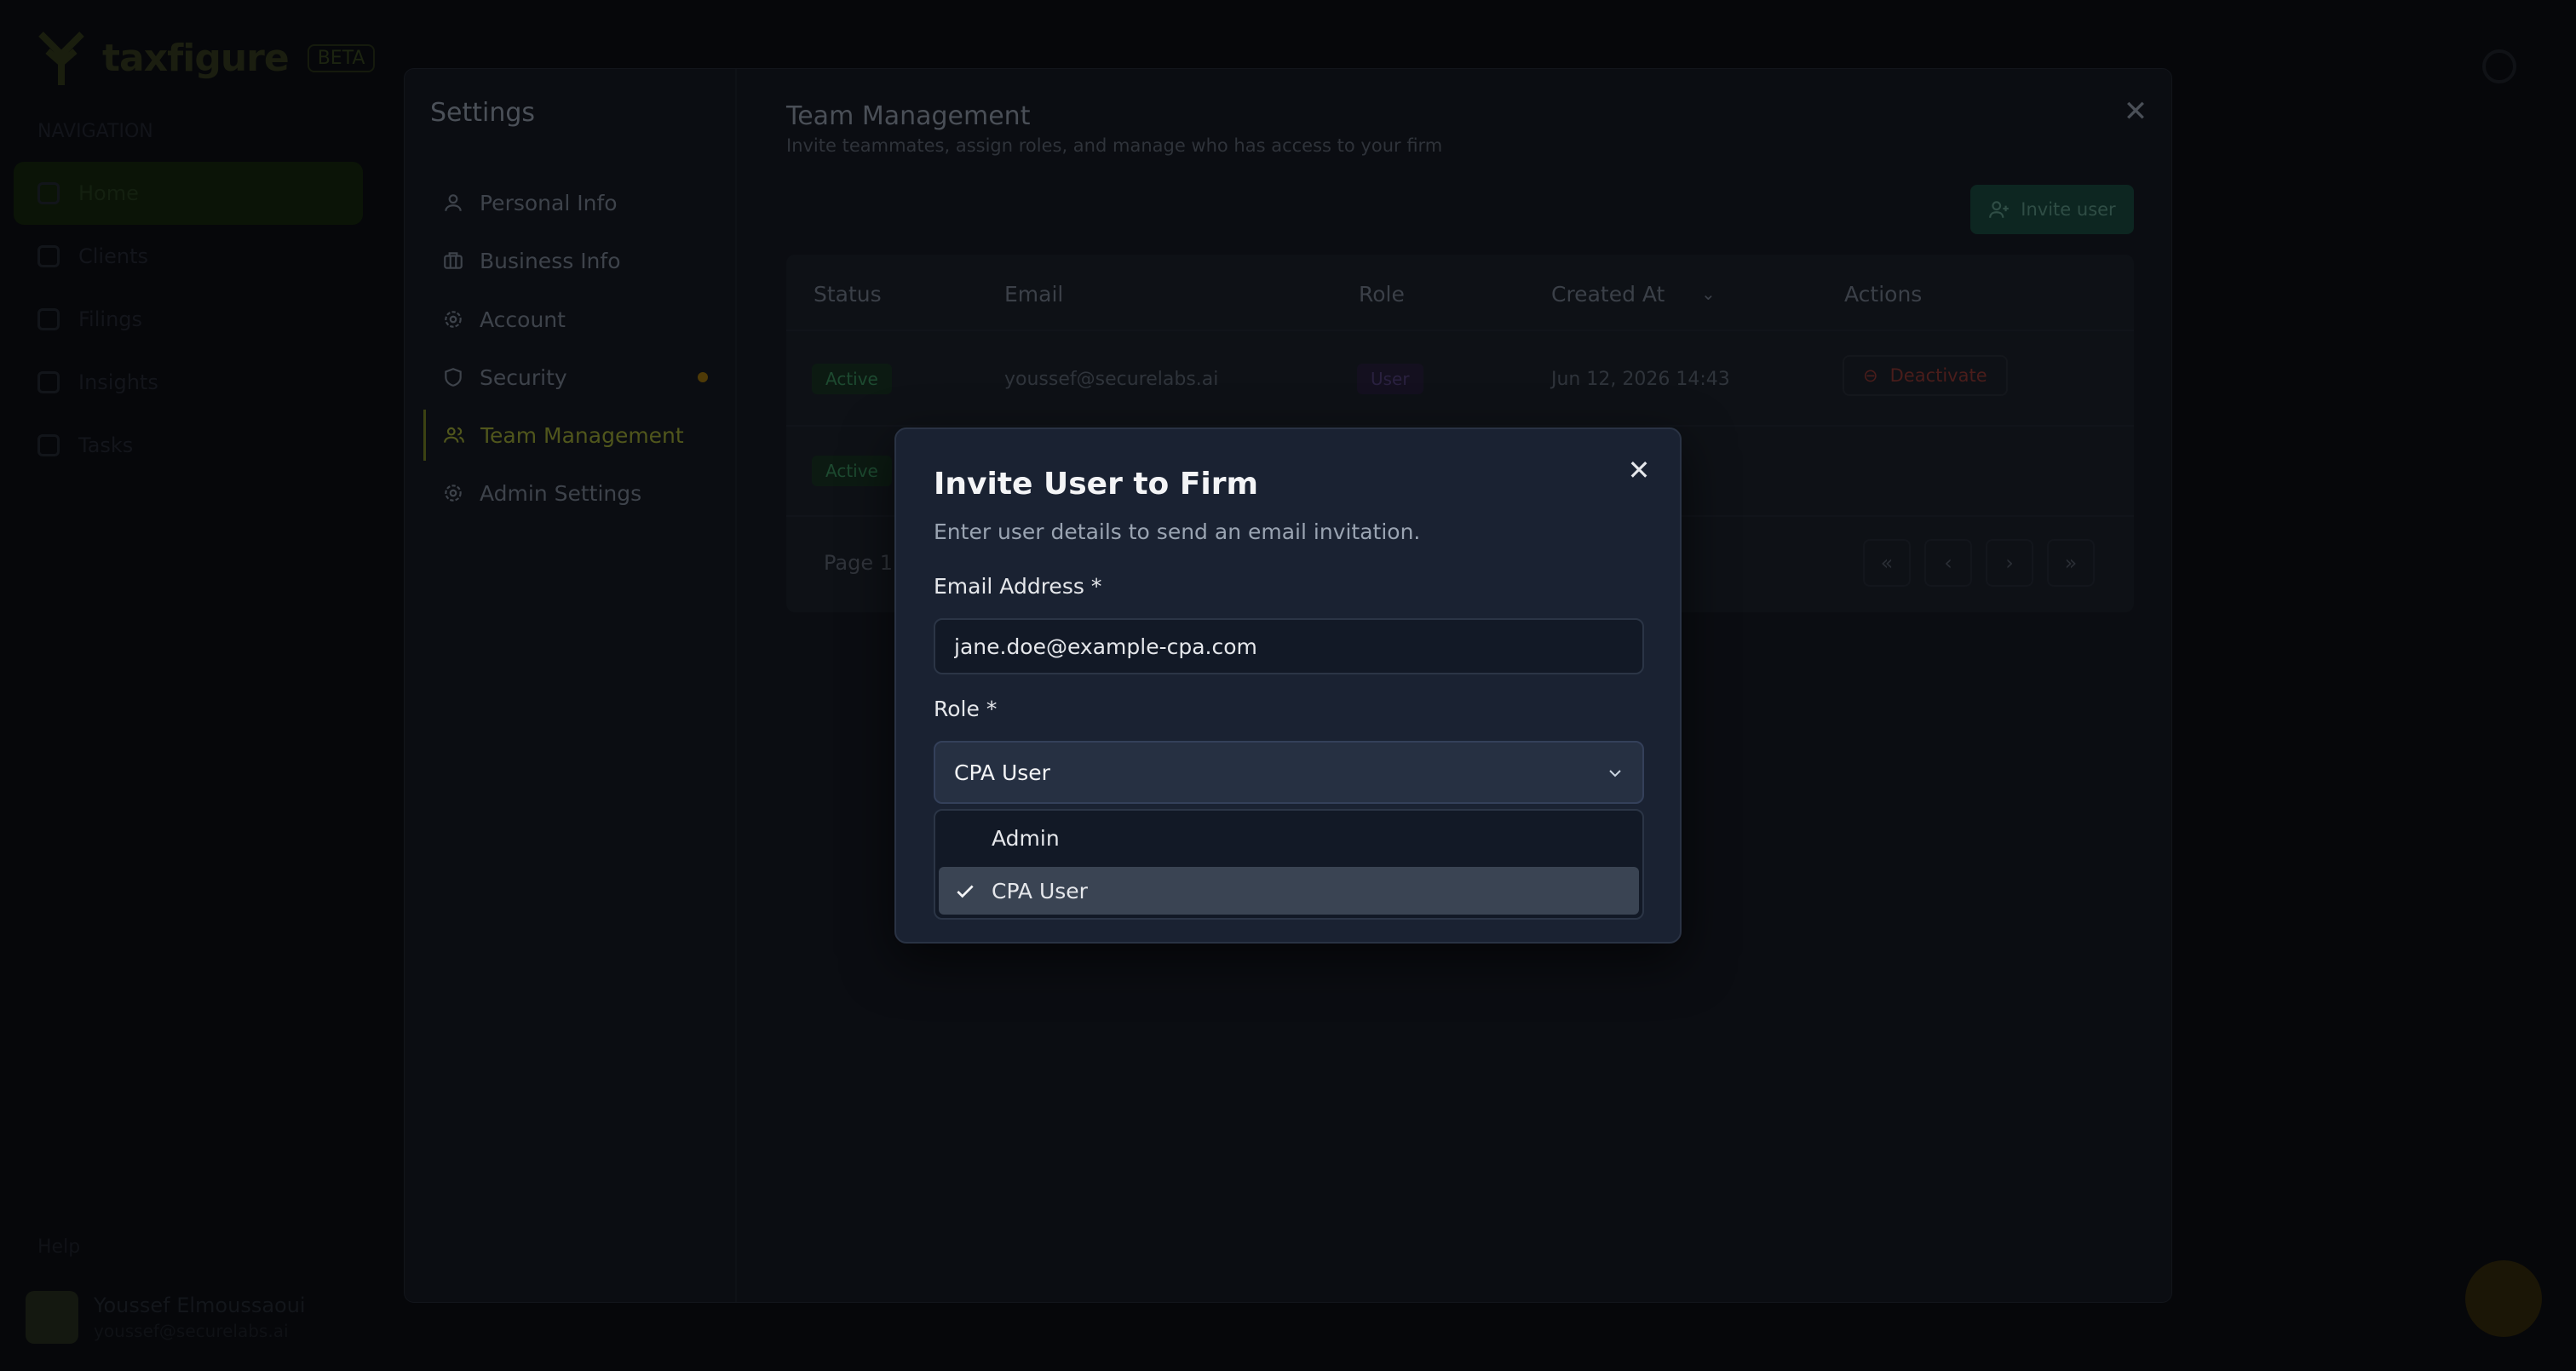 This screenshot has height=1371, width=2576. I want to click on first-page-button: «, so click(1887, 563).